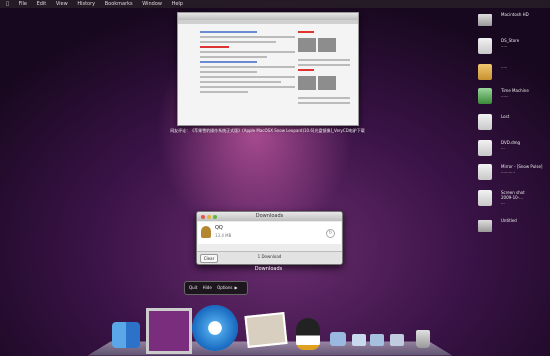 The image size is (550, 356). What do you see at coordinates (308, 334) in the screenshot?
I see `qq-icon` at bounding box center [308, 334].